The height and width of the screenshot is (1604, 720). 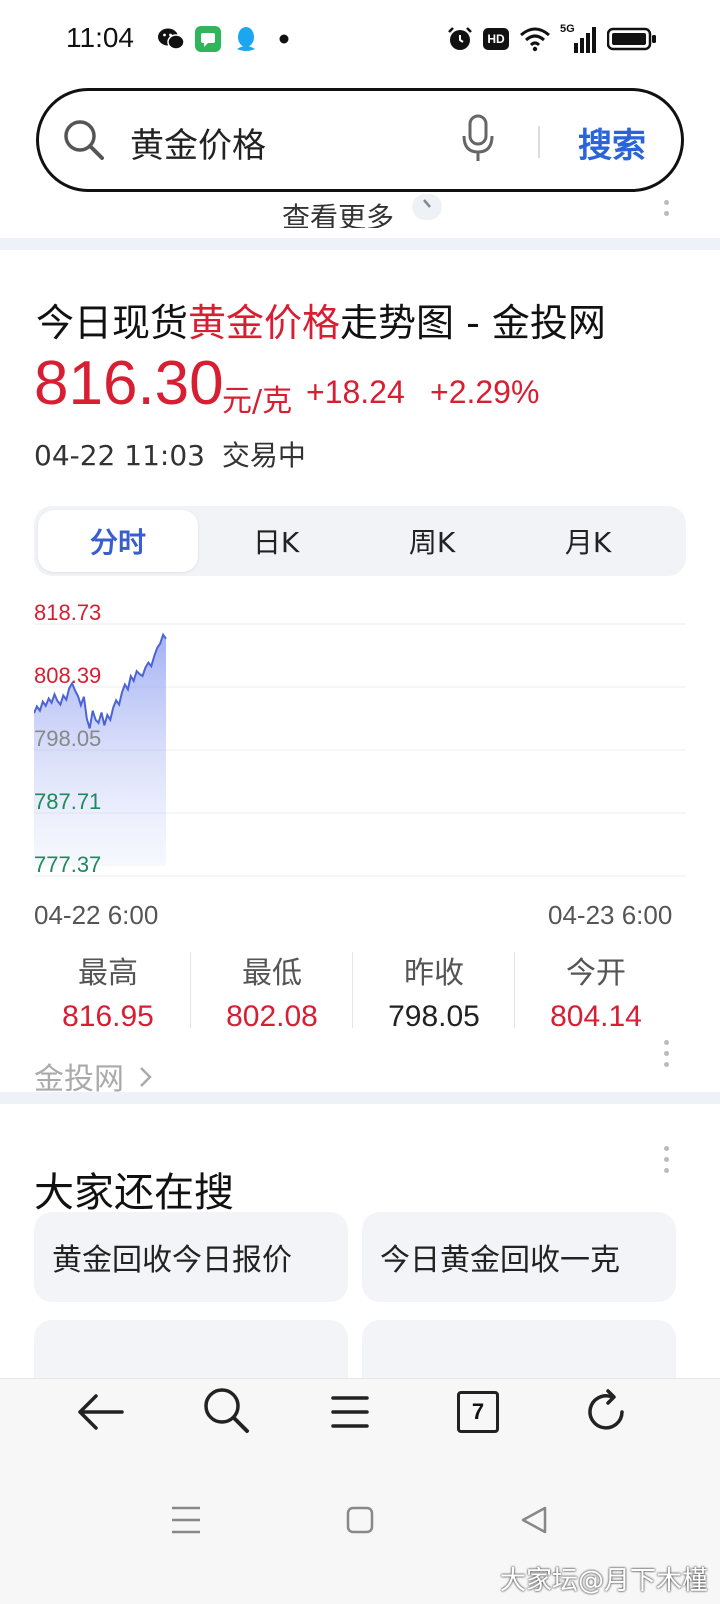 What do you see at coordinates (191, 1257) in the screenshot?
I see `related-search-item: 黄金回收今日报价` at bounding box center [191, 1257].